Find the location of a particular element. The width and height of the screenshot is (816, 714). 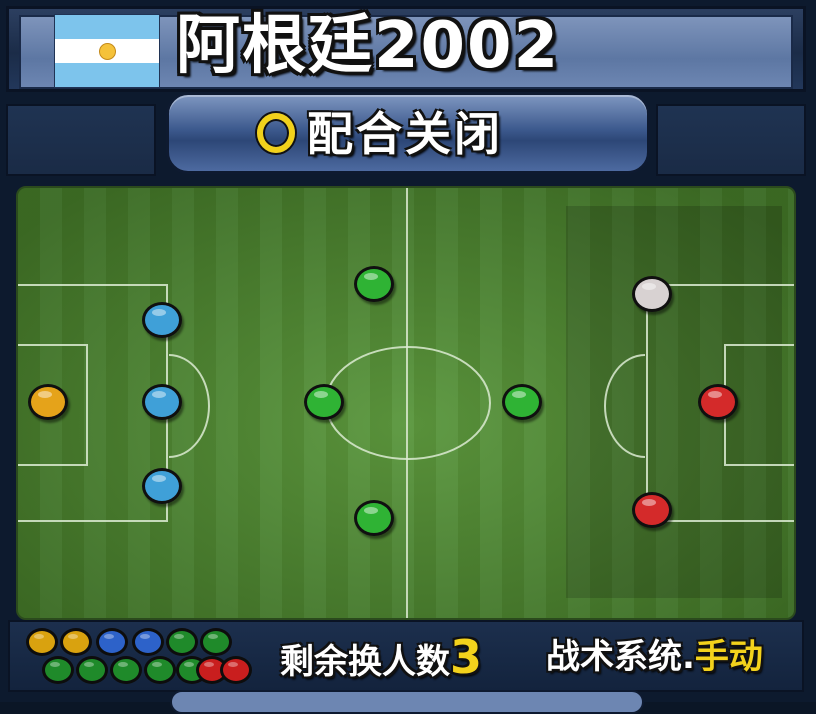

cooperation-toggle-label: 配合关闭 is located at coordinates (405, 134).